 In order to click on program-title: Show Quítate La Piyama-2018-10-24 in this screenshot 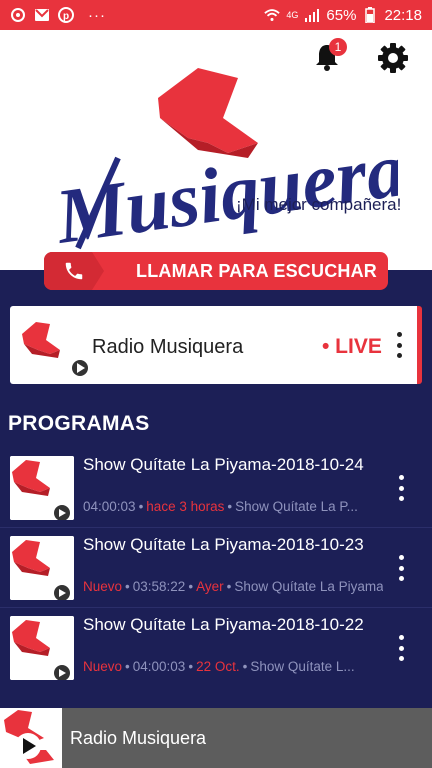, I will do `click(223, 464)`.